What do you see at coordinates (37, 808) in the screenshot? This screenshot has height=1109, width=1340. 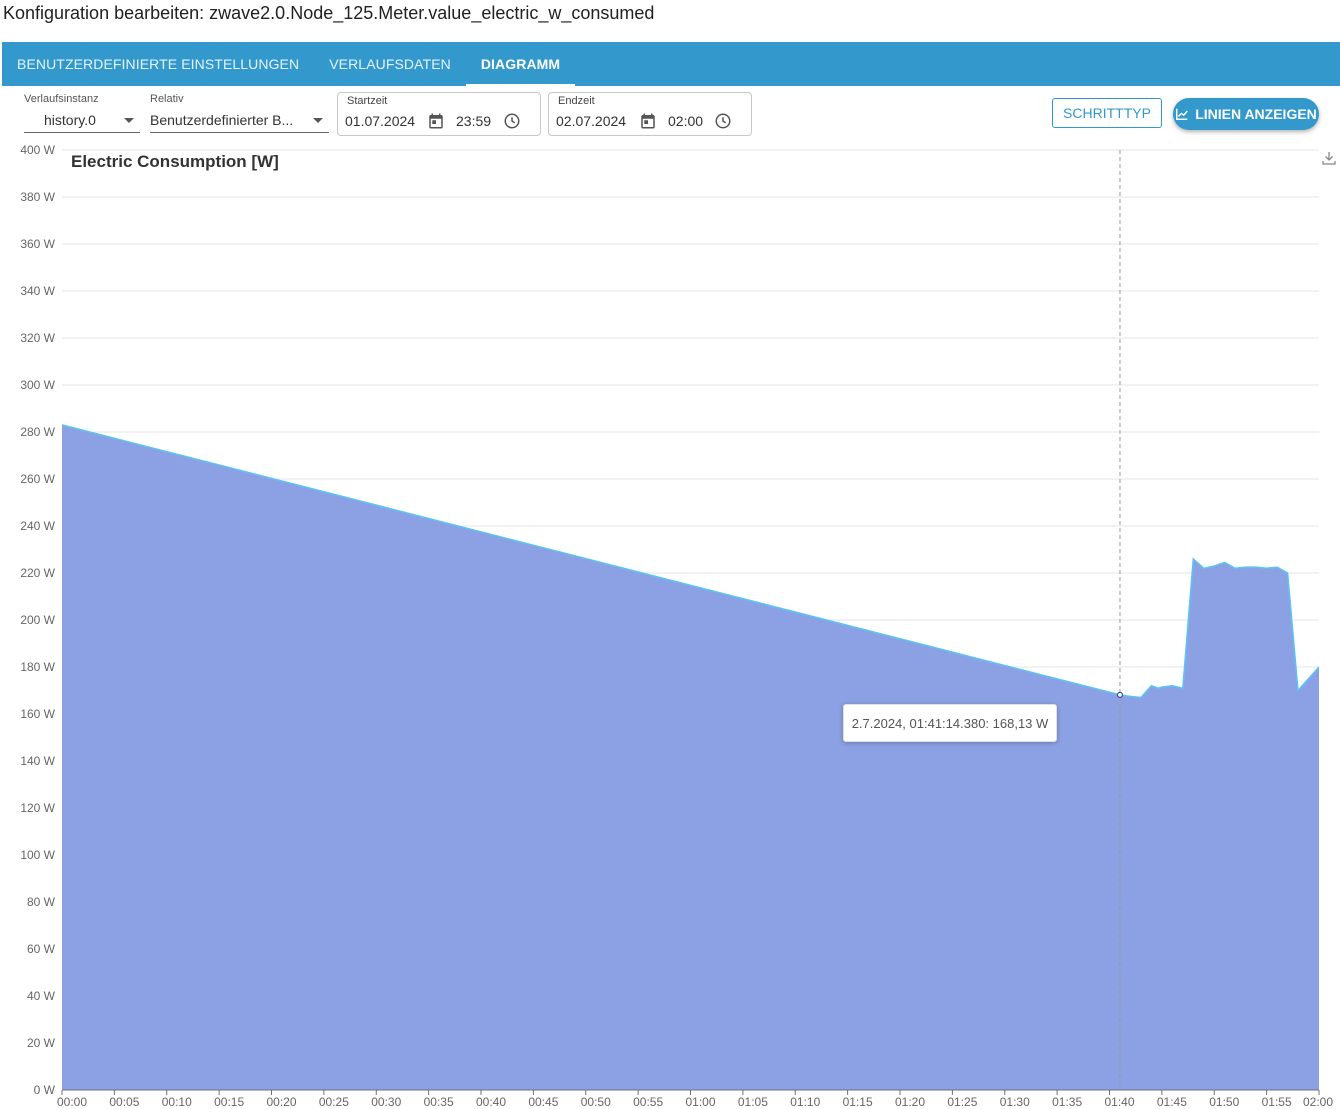 I see `y-tick-label: 120 W` at bounding box center [37, 808].